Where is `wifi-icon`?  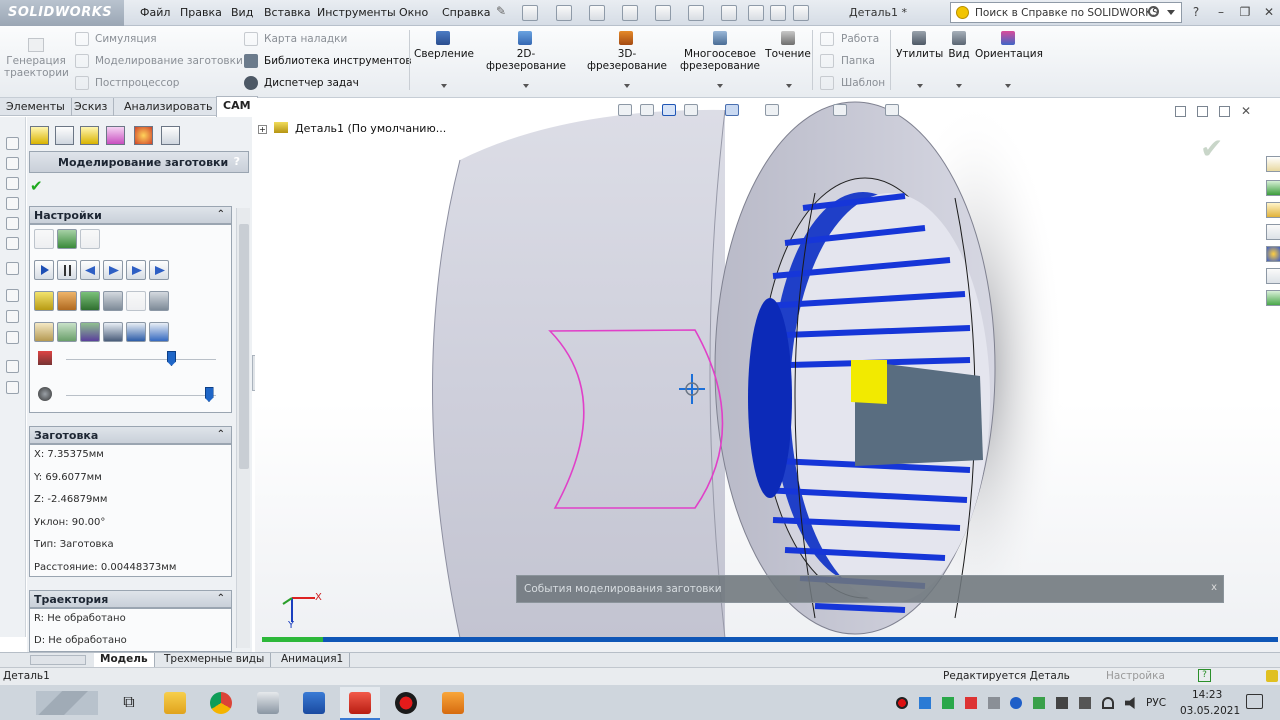 wifi-icon is located at coordinates (1108, 703).